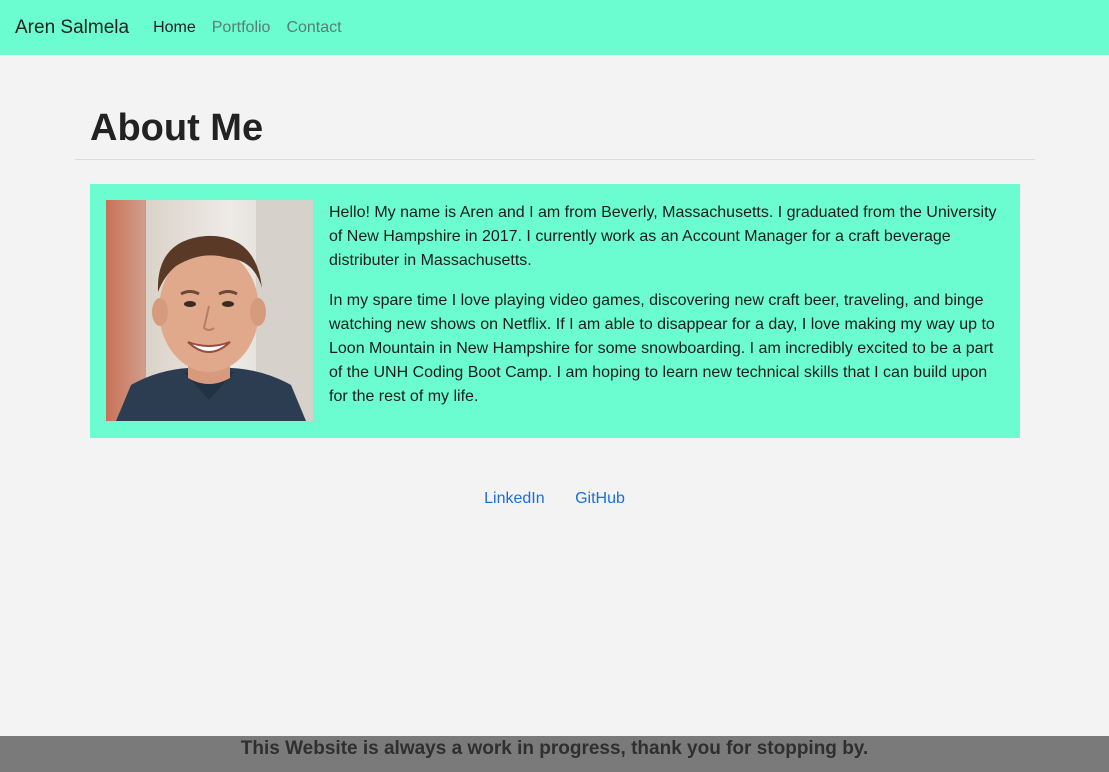 The width and height of the screenshot is (1109, 772). I want to click on profile-photo-illustration, so click(209, 310).